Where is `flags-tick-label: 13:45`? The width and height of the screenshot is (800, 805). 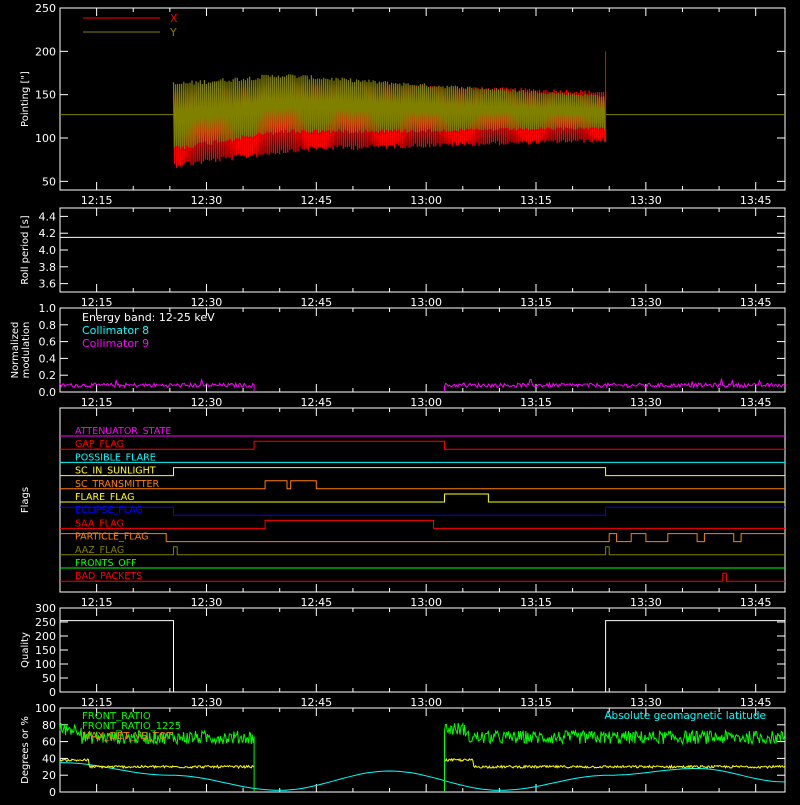
flags-tick-label: 13:45 is located at coordinates (756, 602).